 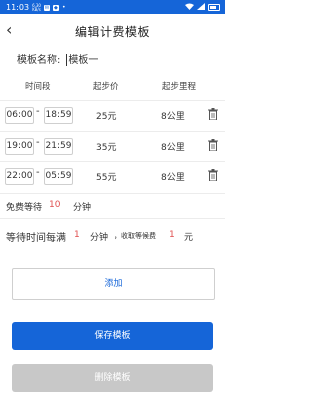 What do you see at coordinates (99, 238) in the screenshot?
I see `wait-minutes-unit: 分钟` at bounding box center [99, 238].